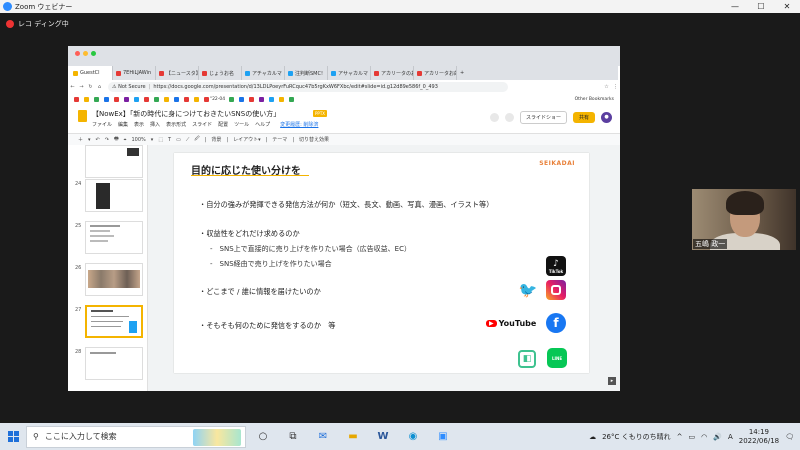 Image resolution: width=800 pixels, height=450 pixels. Describe the element at coordinates (263, 437) in the screenshot. I see `cortana-icon: ○` at that location.